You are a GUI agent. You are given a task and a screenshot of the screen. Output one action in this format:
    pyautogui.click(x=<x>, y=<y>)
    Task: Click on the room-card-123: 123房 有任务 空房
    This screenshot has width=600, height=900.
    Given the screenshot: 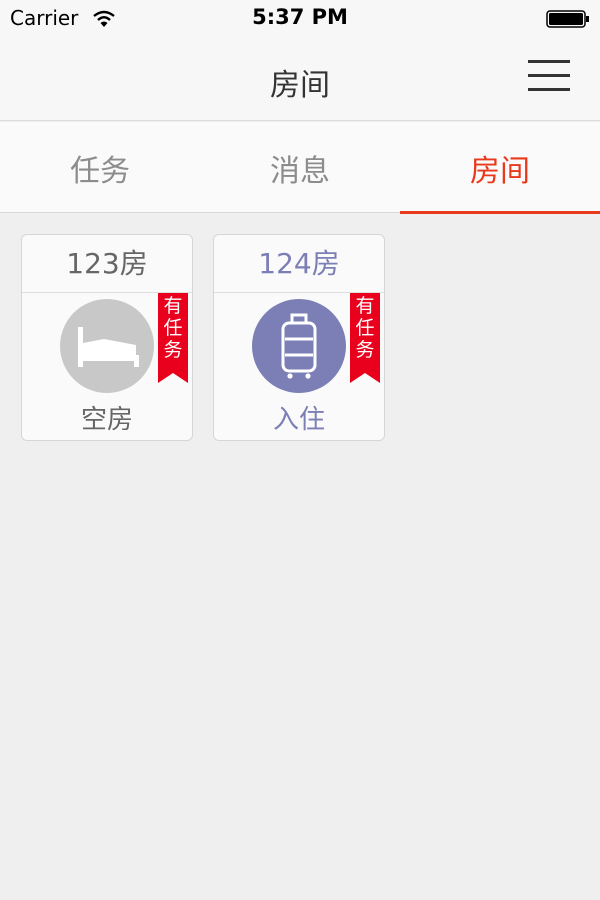 What is the action you would take?
    pyautogui.click(x=107, y=337)
    